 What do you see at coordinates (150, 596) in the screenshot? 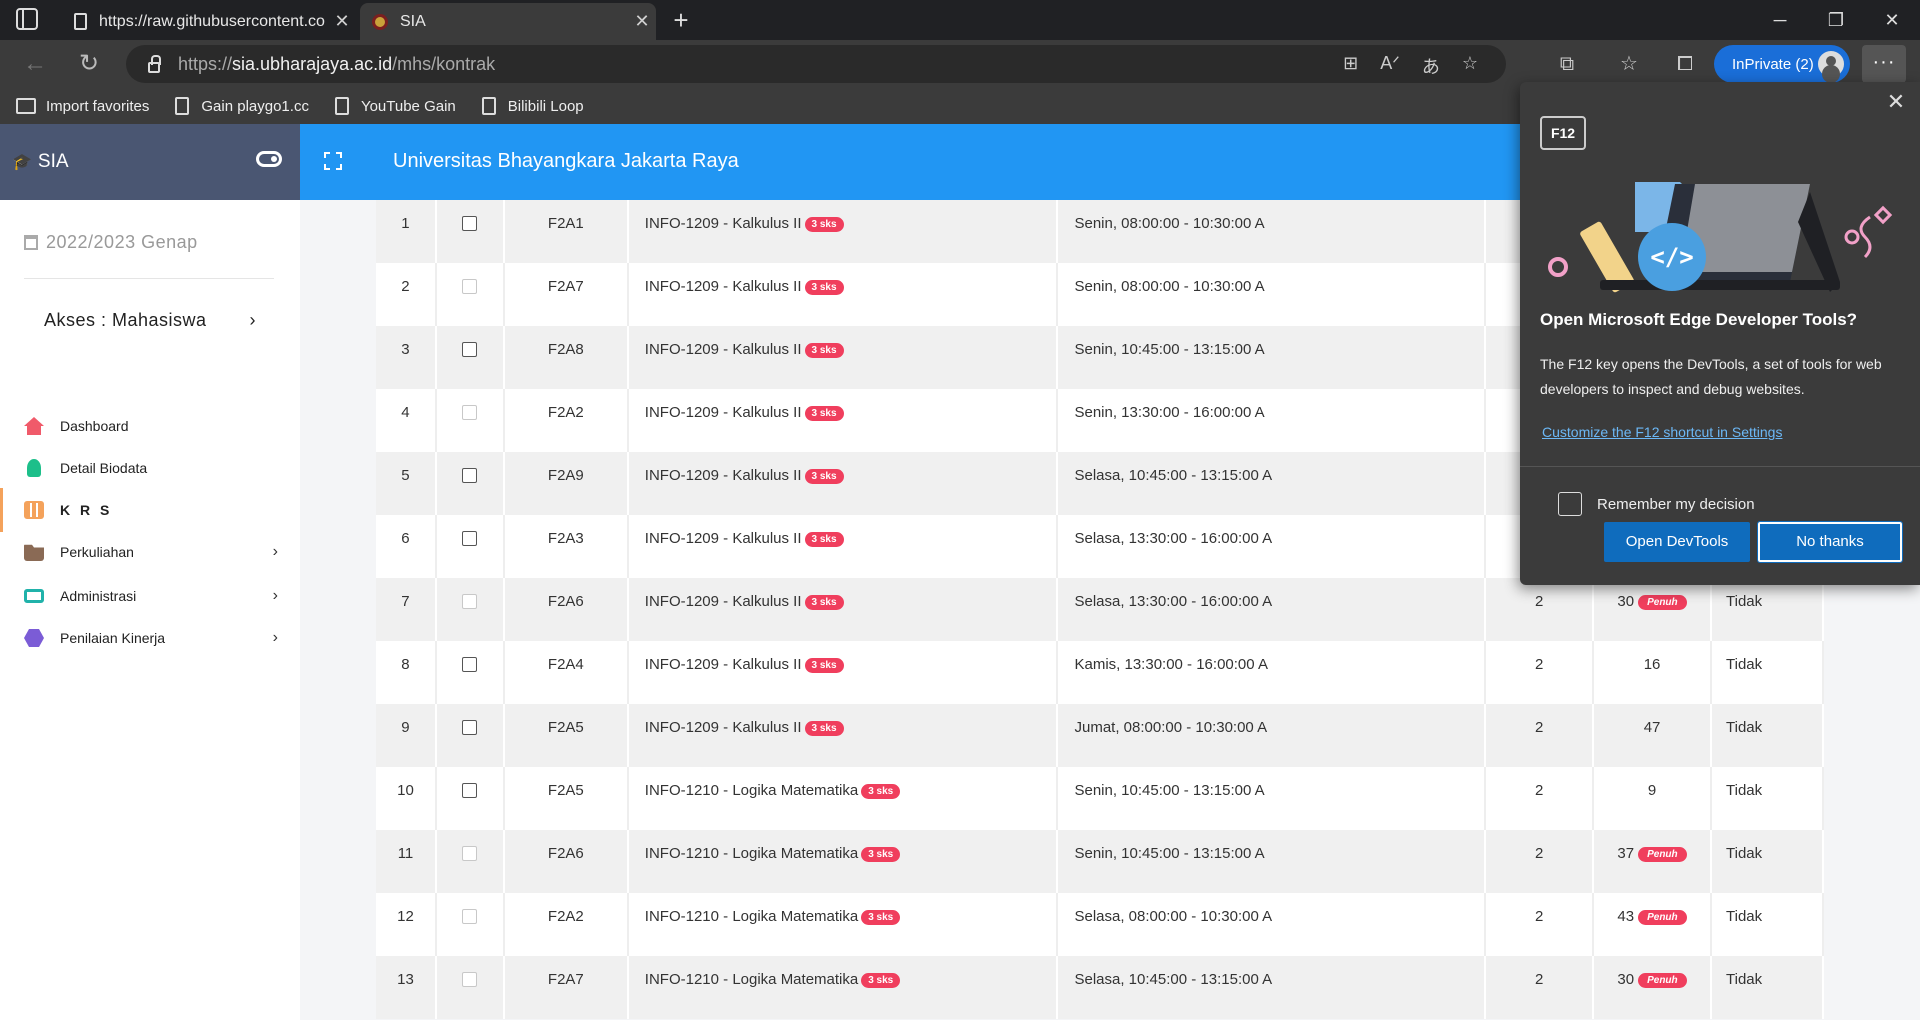
I see `sidebar-item-administrasi: Administrasi ›` at bounding box center [150, 596].